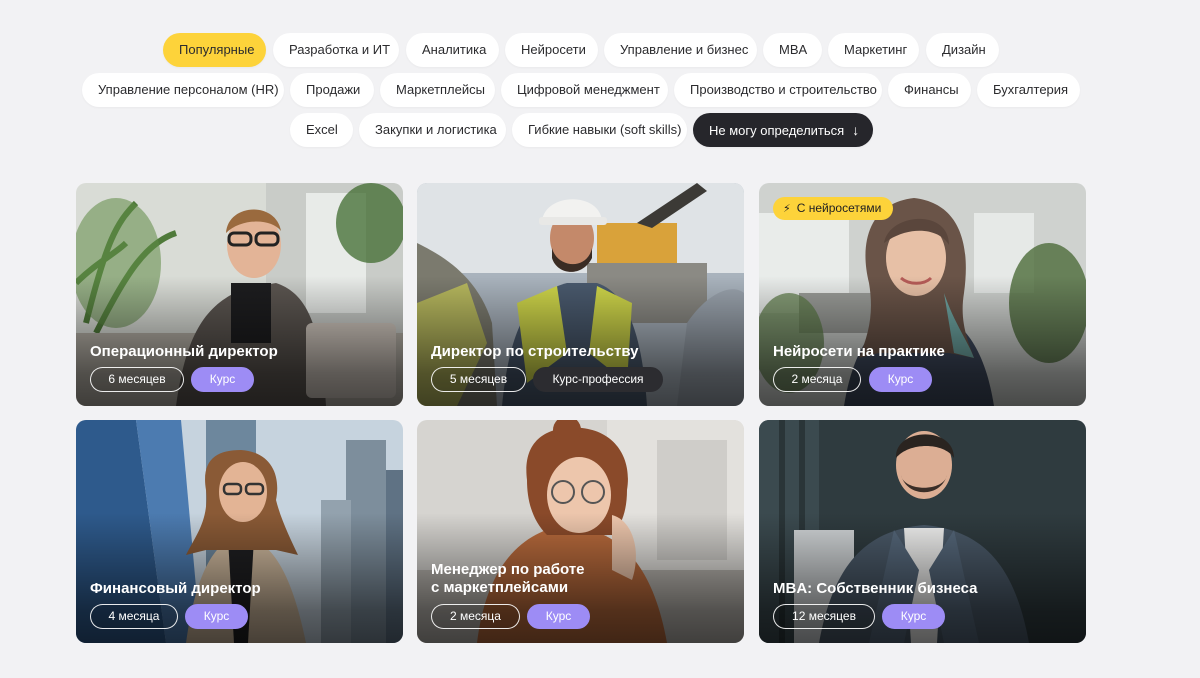 This screenshot has width=1200, height=678. I want to click on category-chip-marketplaces: Маркетплейсы, so click(437, 90).